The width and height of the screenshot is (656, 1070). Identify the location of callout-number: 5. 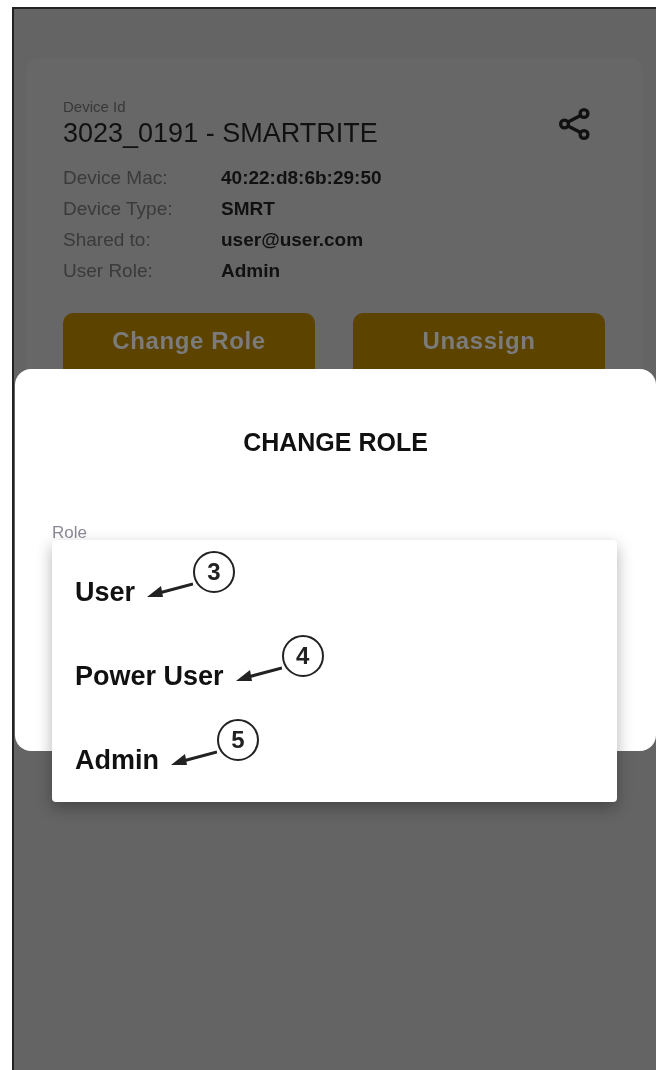
(238, 740).